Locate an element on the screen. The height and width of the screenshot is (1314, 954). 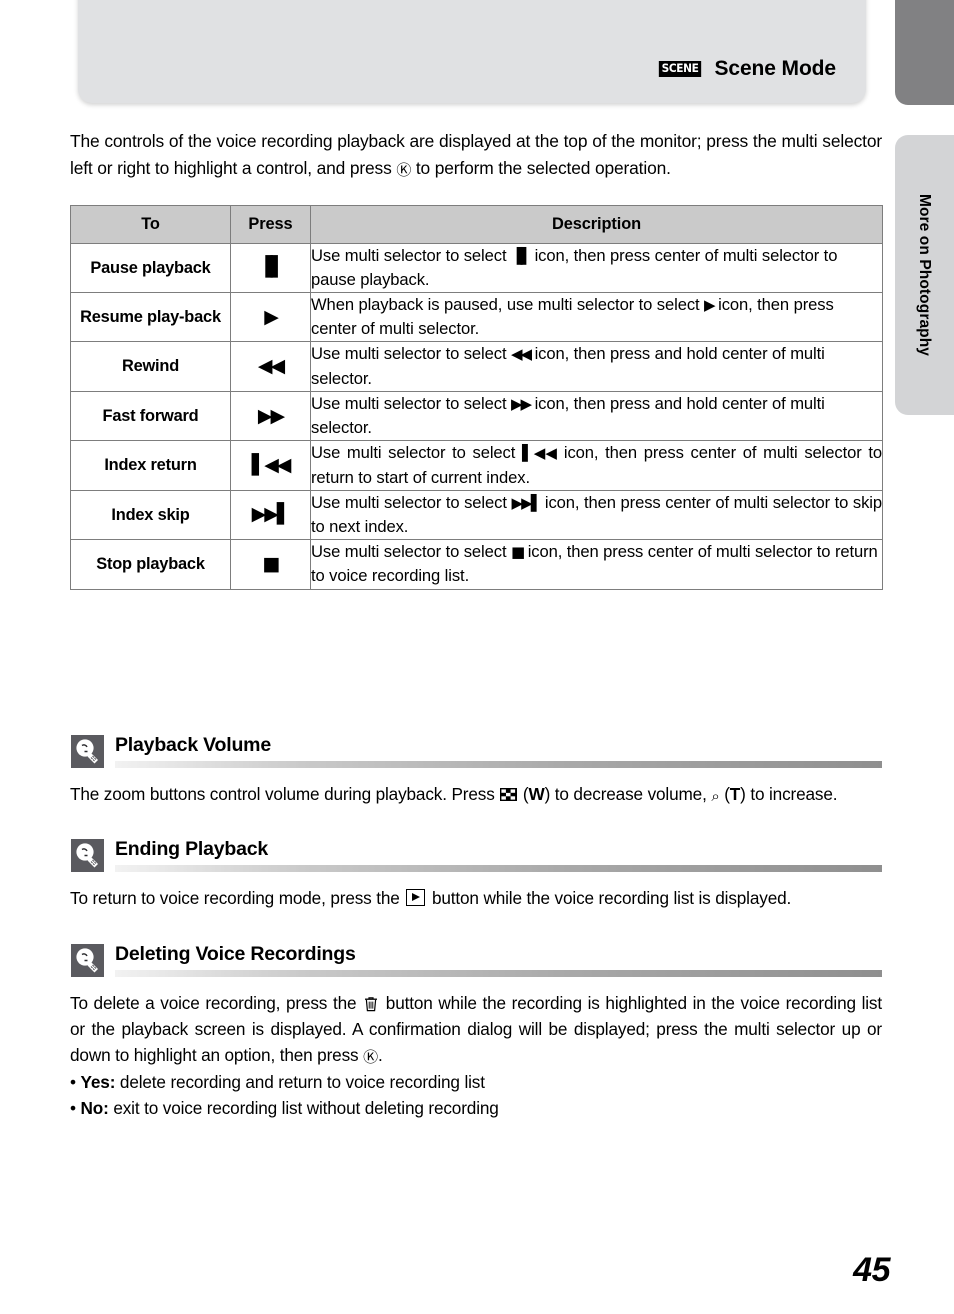
tip-text-post: . is located at coordinates (380, 1054).